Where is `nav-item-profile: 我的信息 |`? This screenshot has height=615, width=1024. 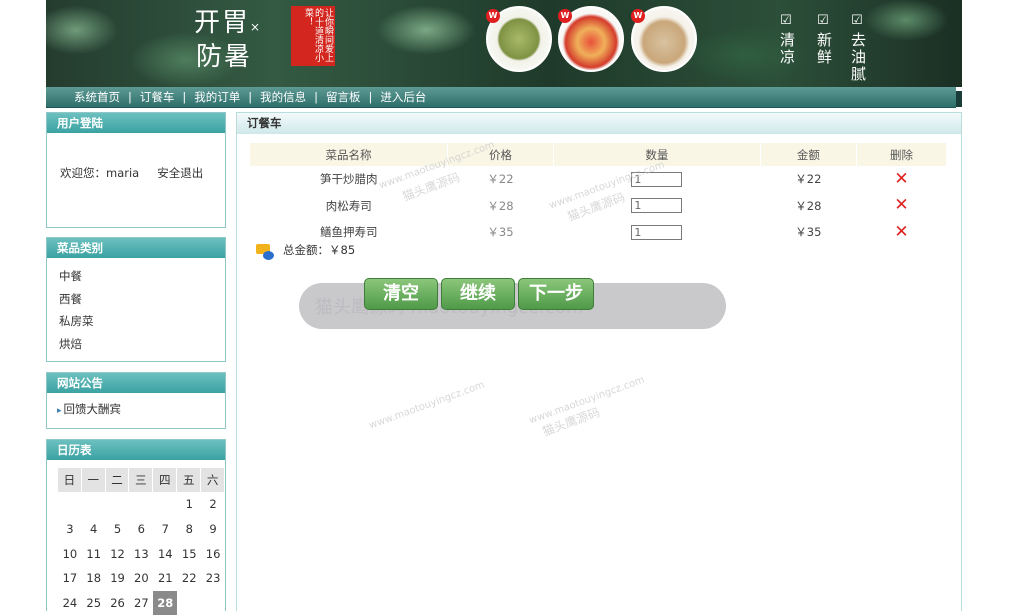
nav-item-profile: 我的信息 | is located at coordinates (293, 97).